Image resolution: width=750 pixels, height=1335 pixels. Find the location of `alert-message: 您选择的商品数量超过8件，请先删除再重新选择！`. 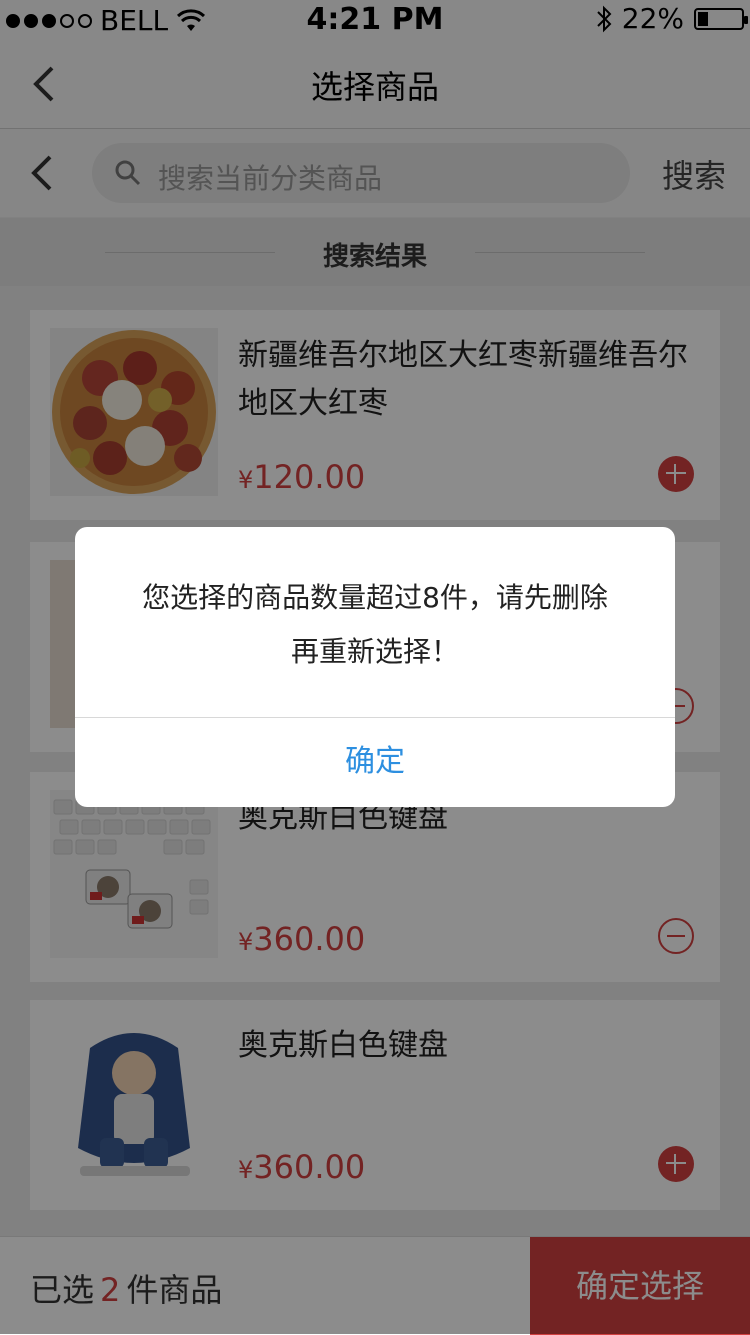

alert-message: 您选择的商品数量超过8件，请先删除再重新选择！ is located at coordinates (375, 624).